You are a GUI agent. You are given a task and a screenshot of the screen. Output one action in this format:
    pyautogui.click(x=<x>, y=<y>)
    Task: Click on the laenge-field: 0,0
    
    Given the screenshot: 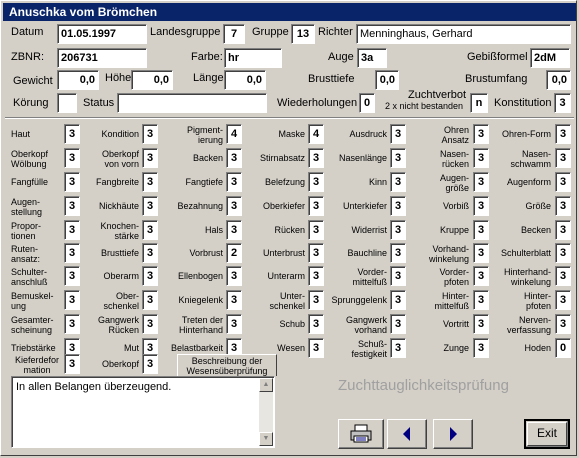 What is the action you would take?
    pyautogui.click(x=245, y=80)
    